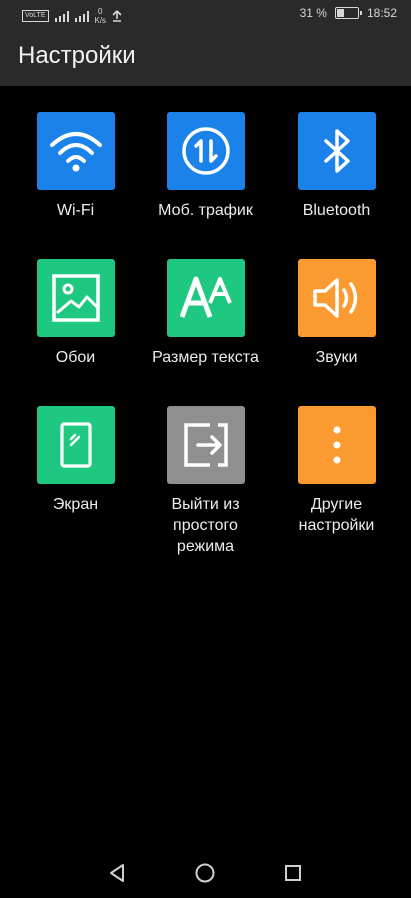 This screenshot has height=898, width=411. I want to click on tile-wallpaper: Обои, so click(75, 313).